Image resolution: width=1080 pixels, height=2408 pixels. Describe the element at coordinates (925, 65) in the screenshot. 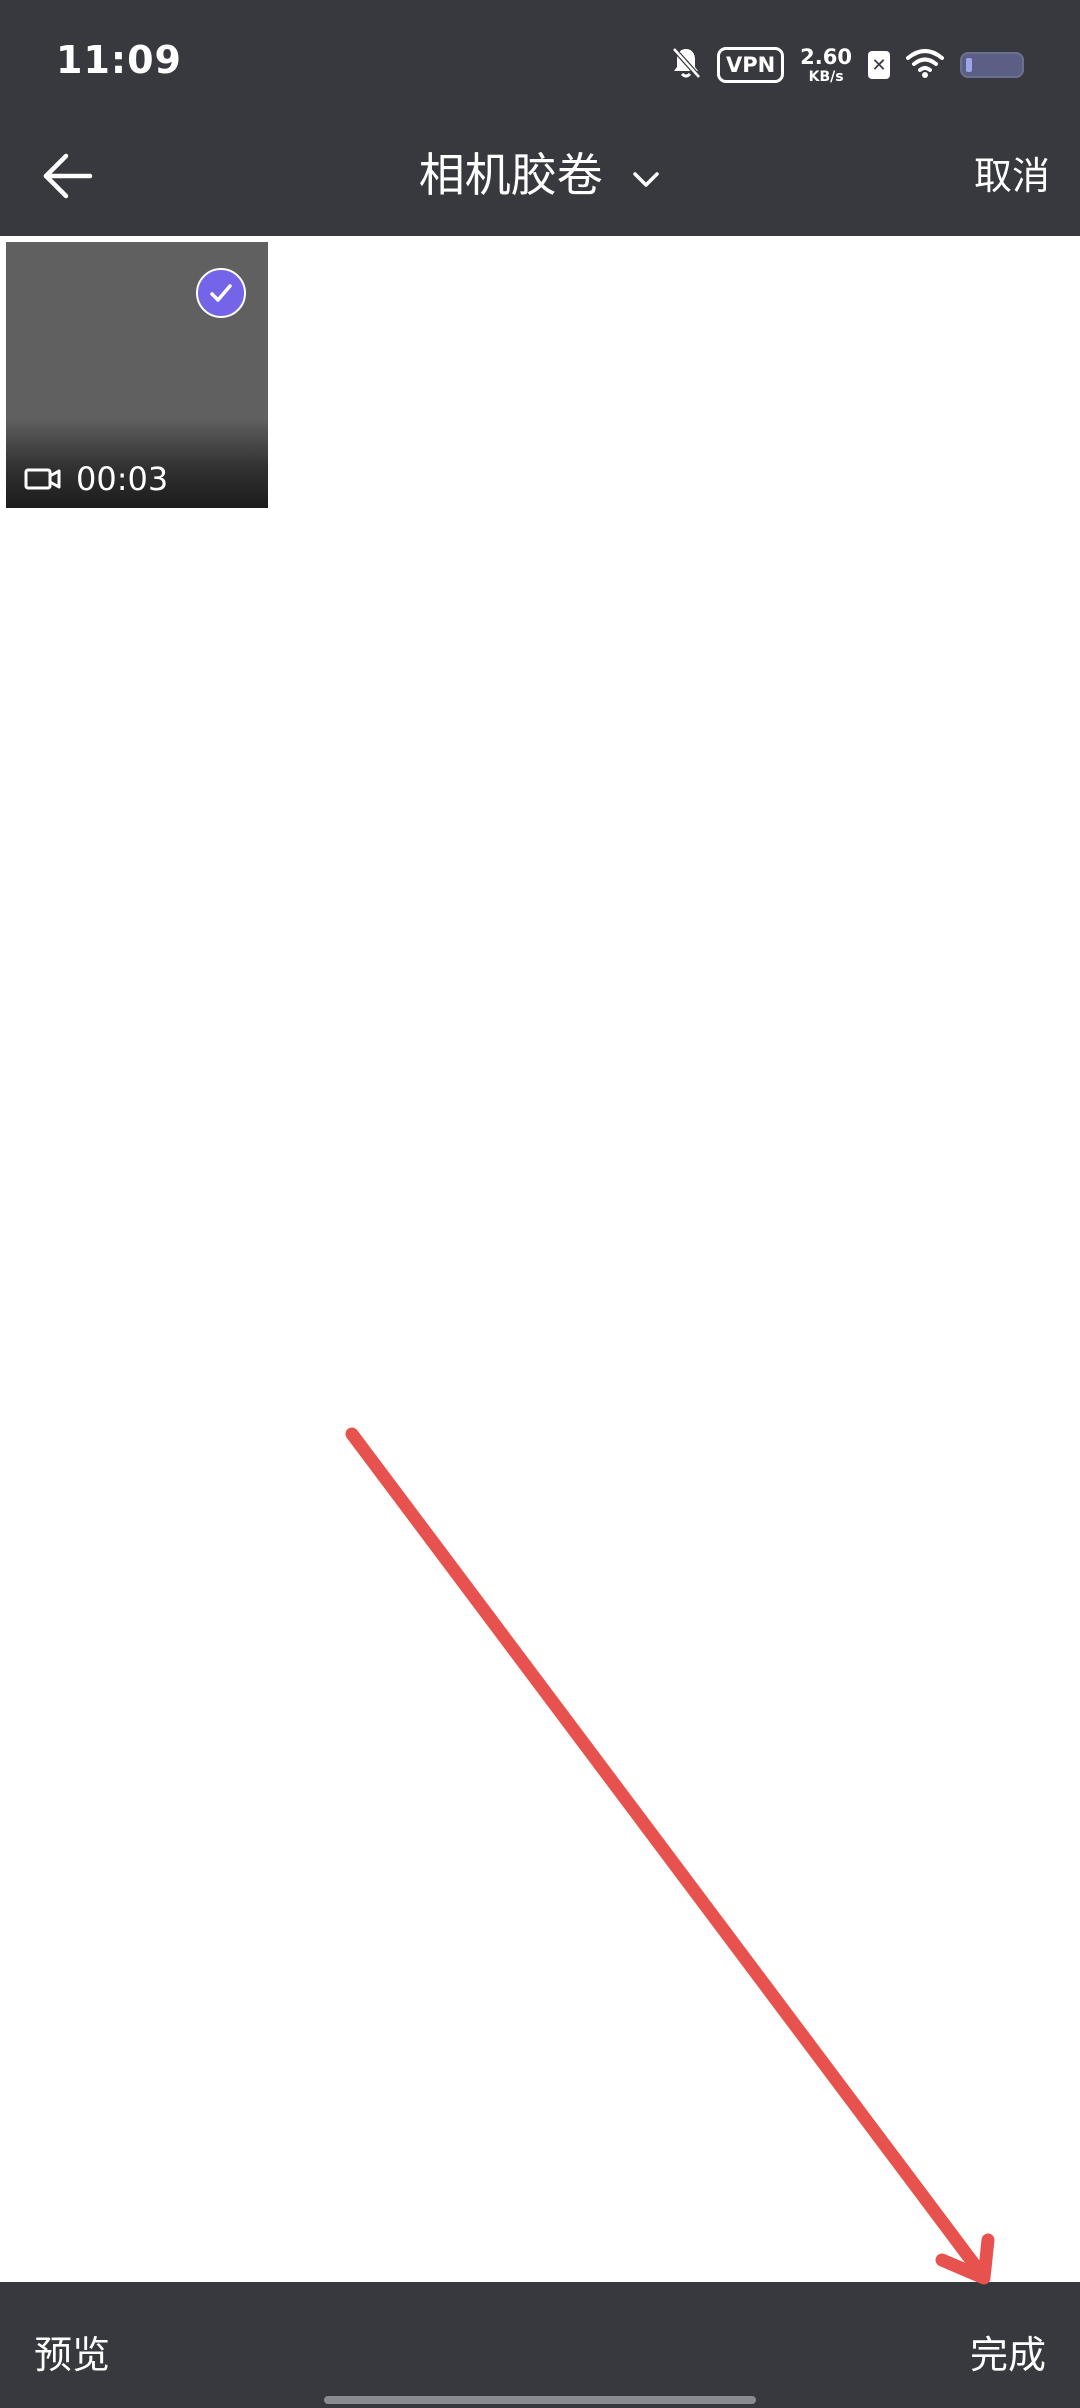

I see `wifi-icon` at that location.